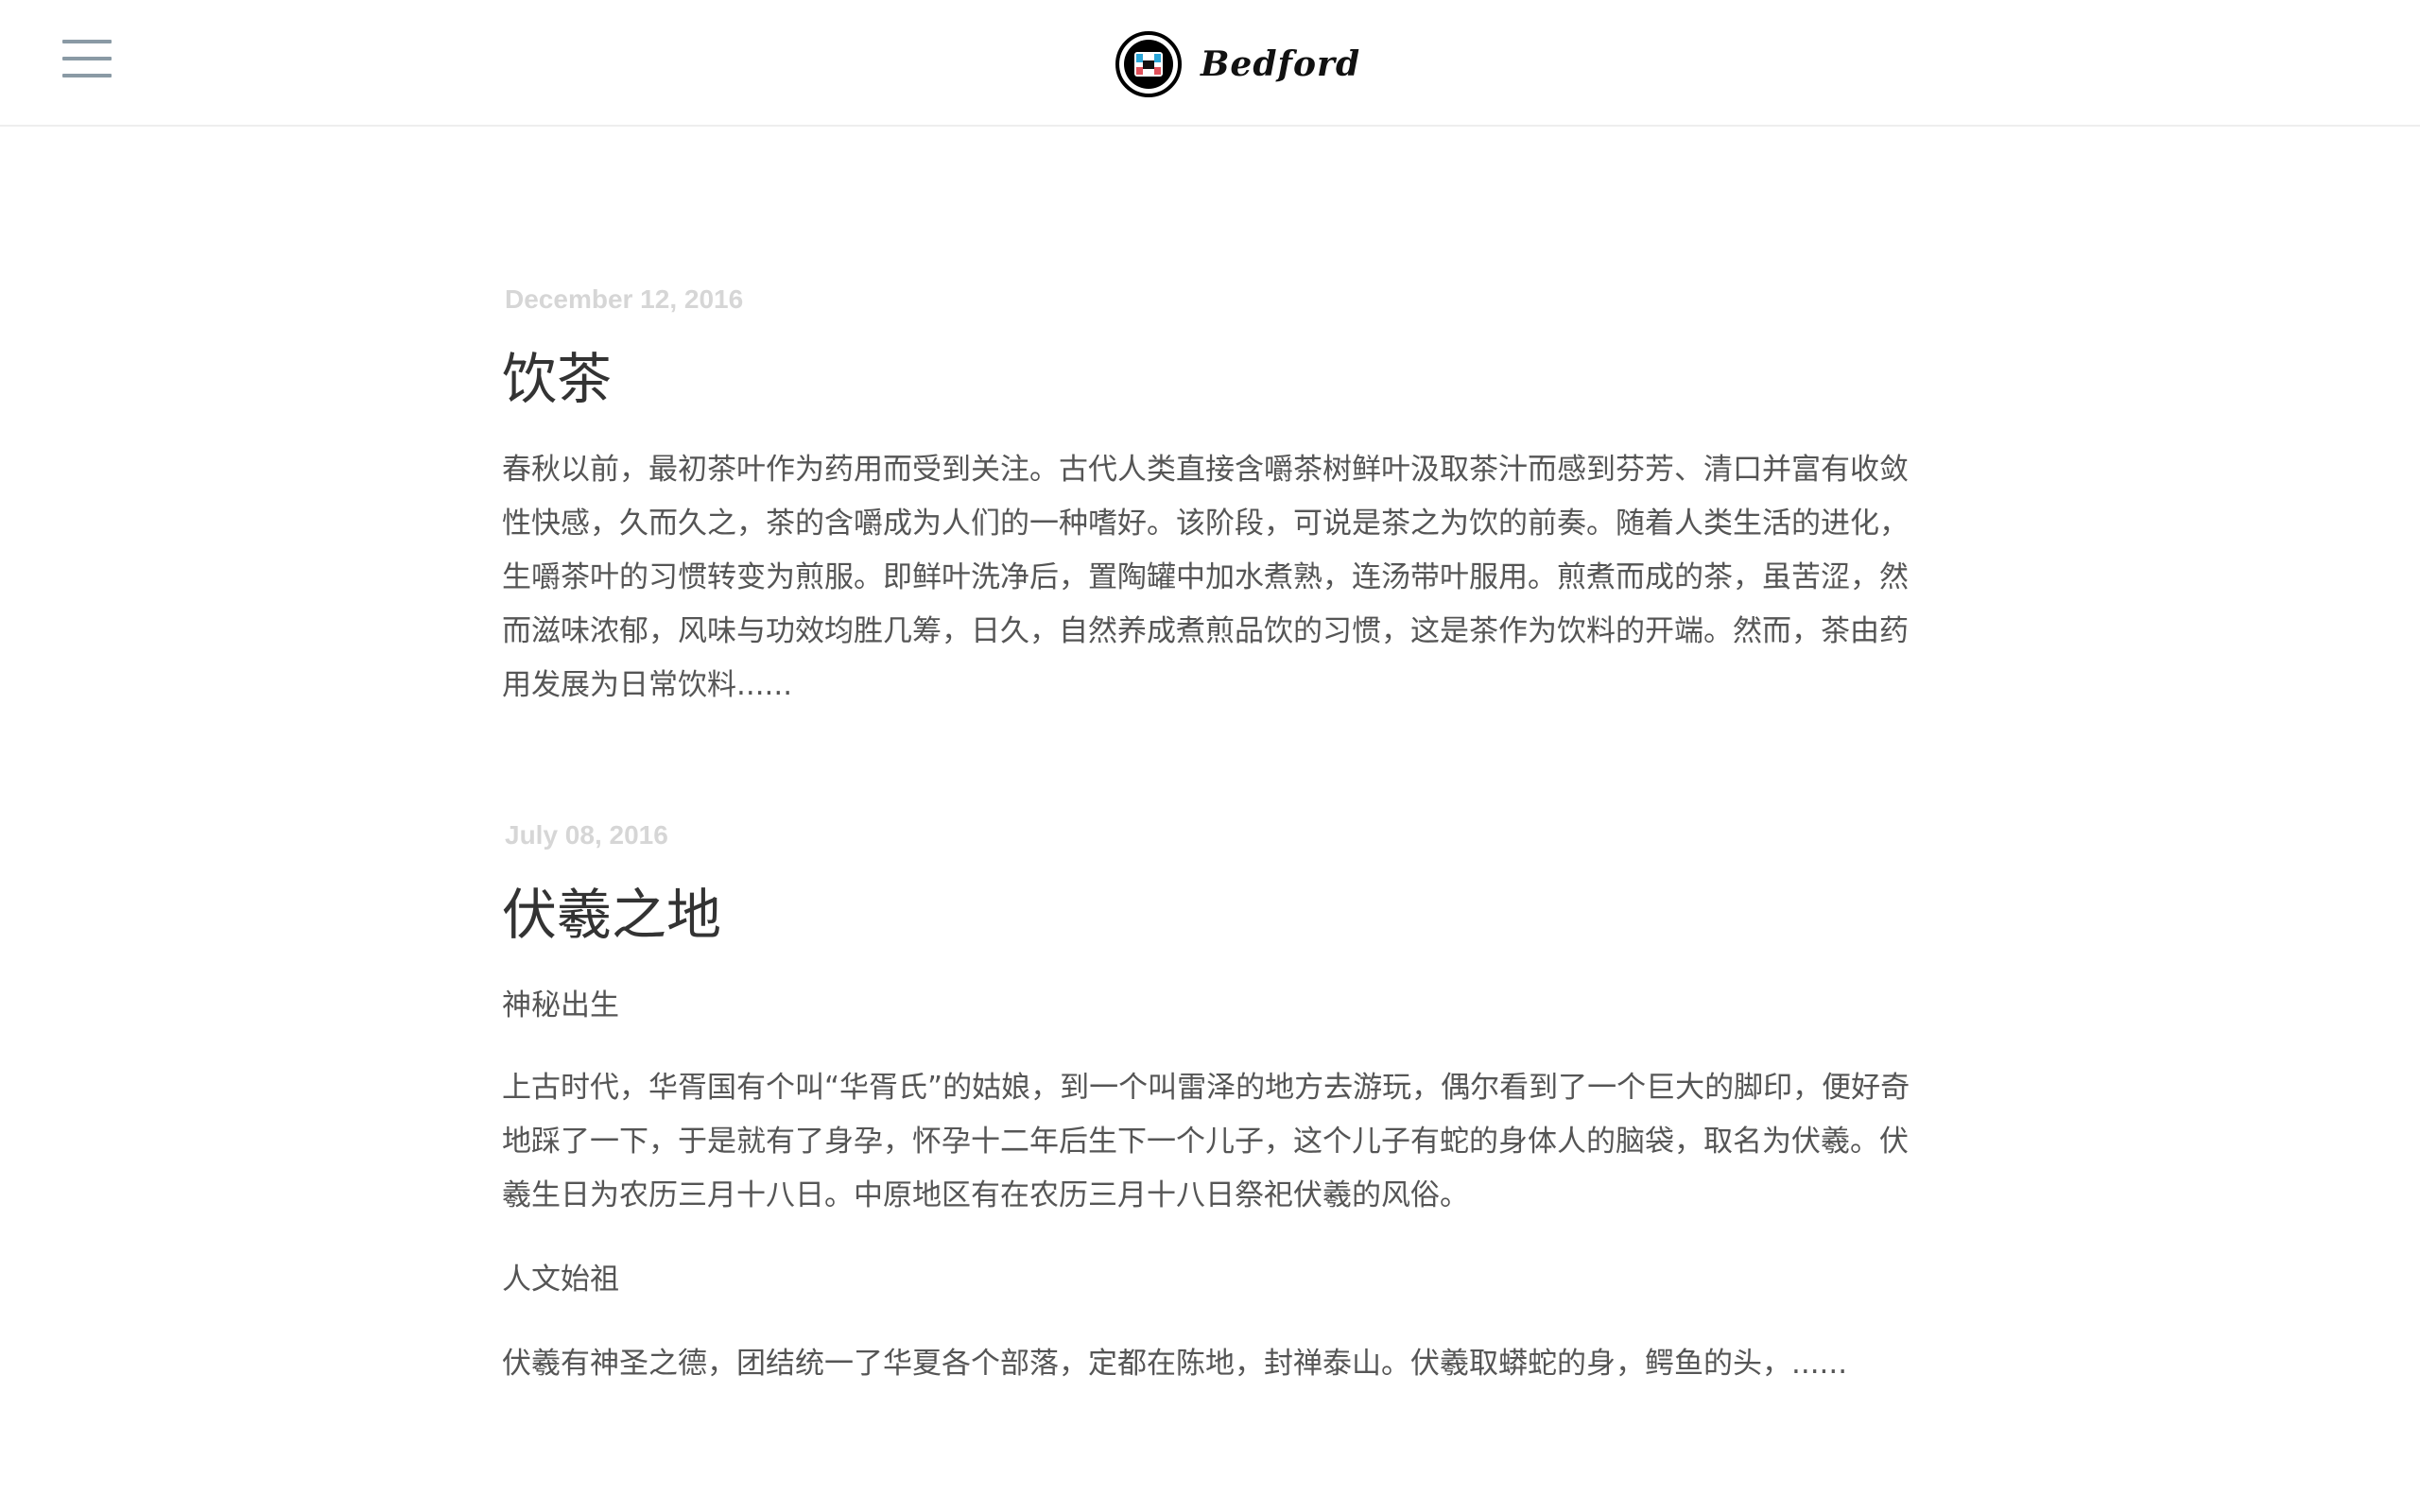 This screenshot has width=2420, height=1512. What do you see at coordinates (1148, 64) in the screenshot?
I see `bedford-logo-icon` at bounding box center [1148, 64].